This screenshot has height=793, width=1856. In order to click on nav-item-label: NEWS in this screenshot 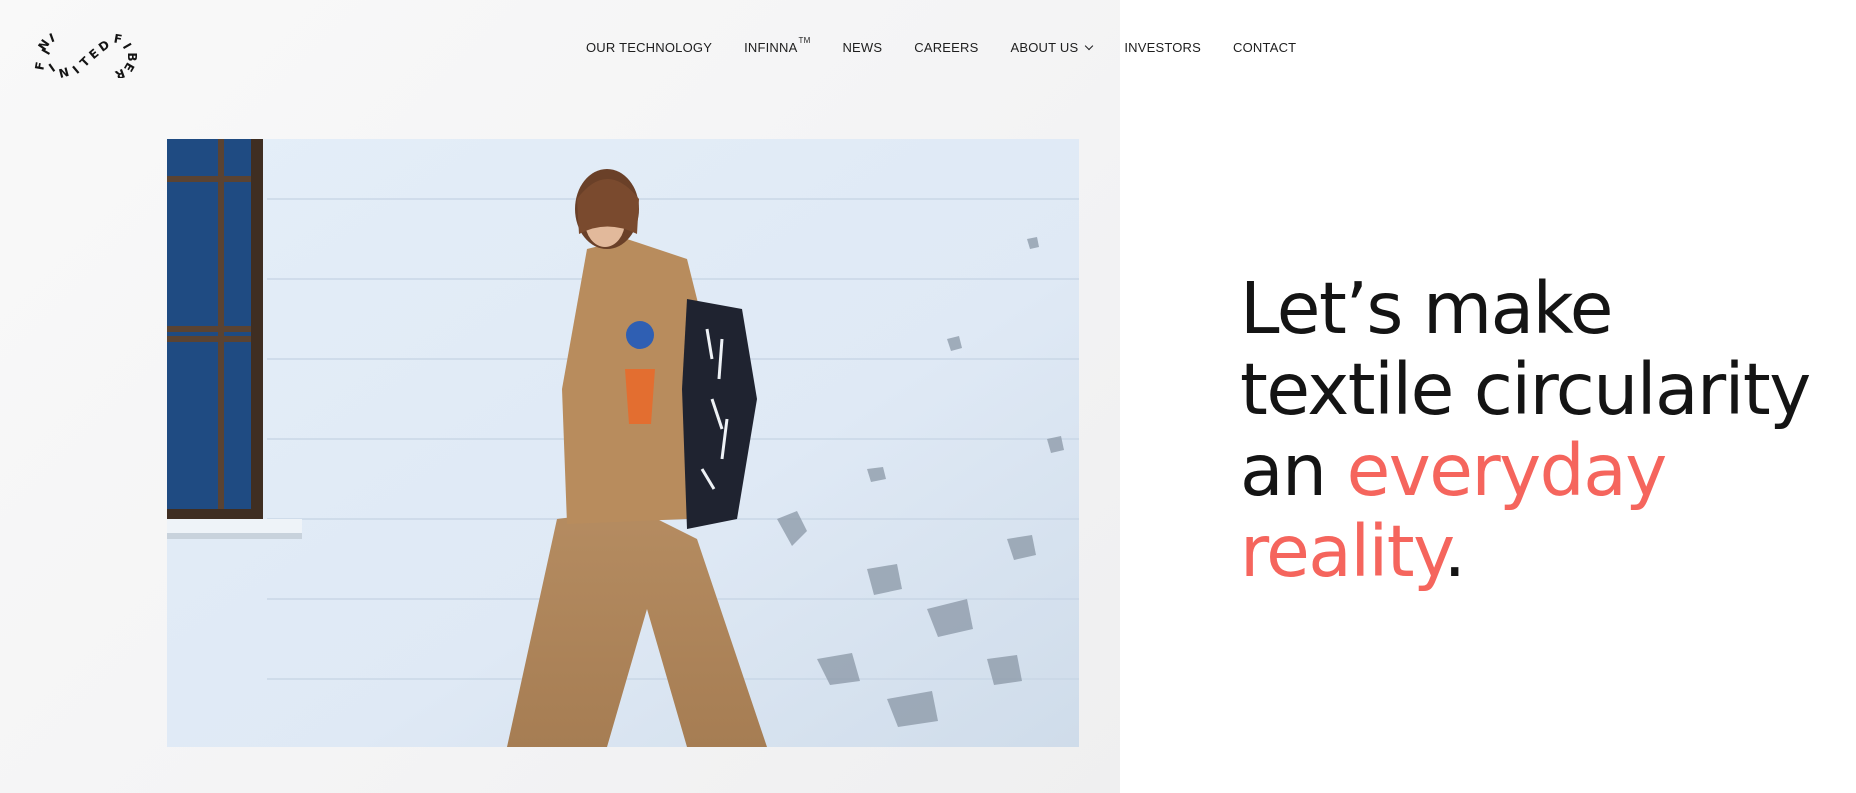, I will do `click(862, 47)`.